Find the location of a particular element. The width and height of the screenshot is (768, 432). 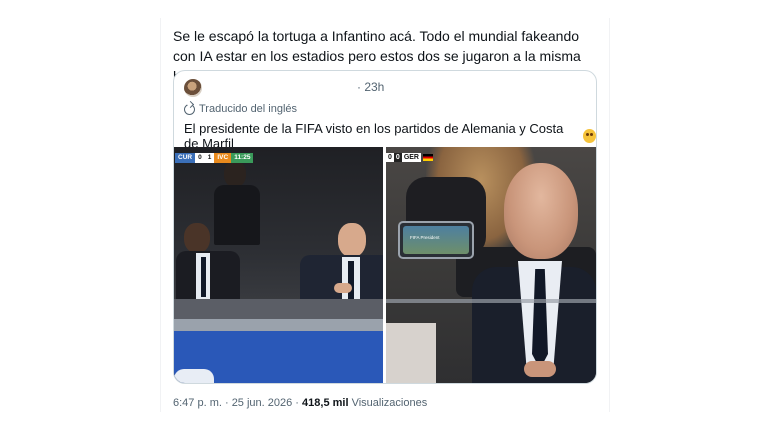

scorebug-left: CUR 0 1 IVC 11:25 is located at coordinates (214, 158).